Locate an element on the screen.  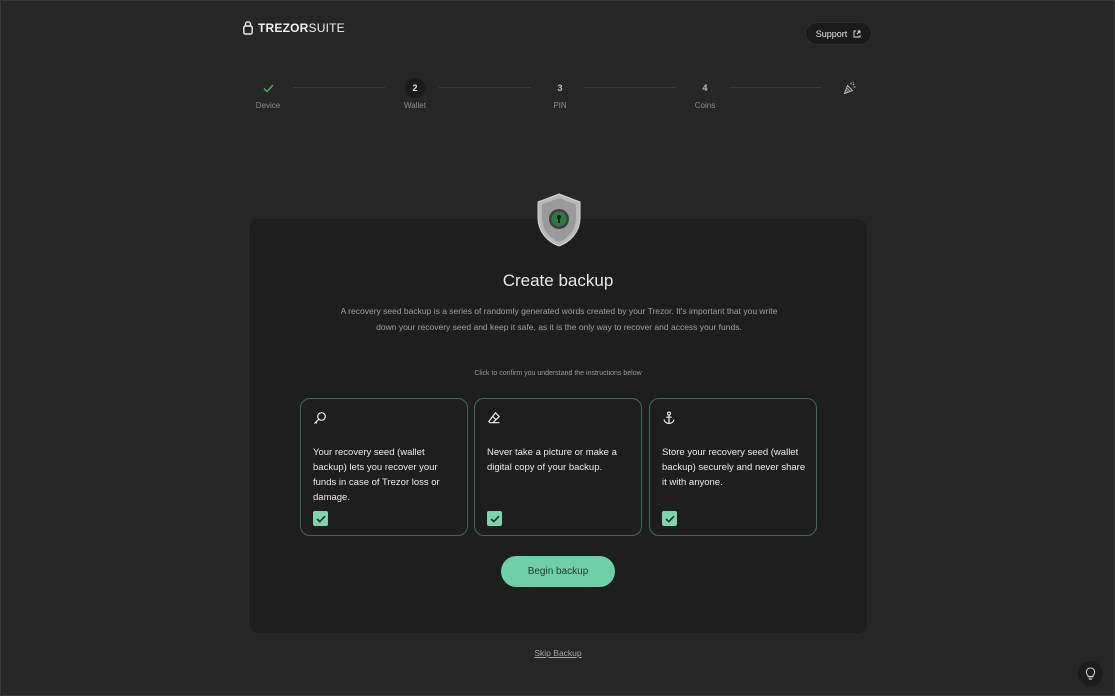
step-number: 3 is located at coordinates (560, 88).